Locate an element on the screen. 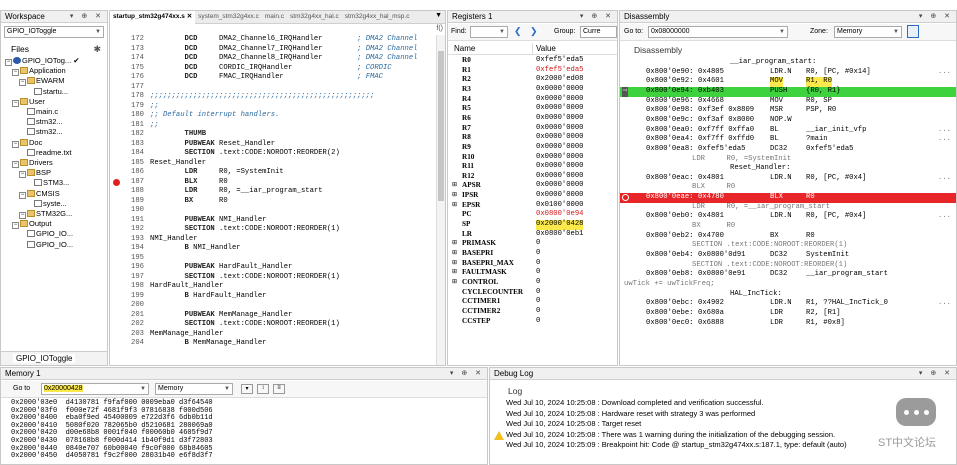 The width and height of the screenshot is (957, 465). register-row: PC 0x0800'0e94 is located at coordinates (532, 215).